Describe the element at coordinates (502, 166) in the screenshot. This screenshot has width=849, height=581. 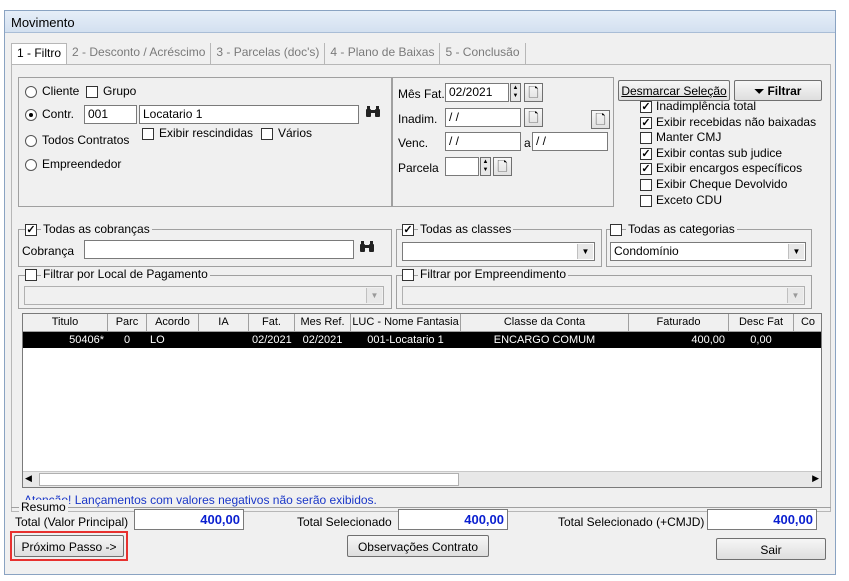
I see `parcela-page-icon: 🗋` at that location.